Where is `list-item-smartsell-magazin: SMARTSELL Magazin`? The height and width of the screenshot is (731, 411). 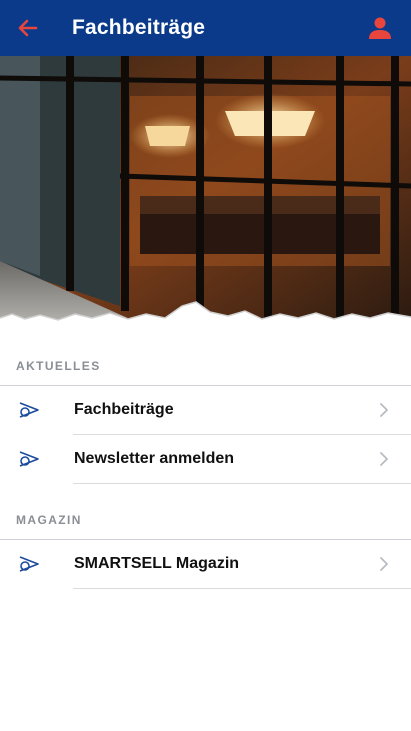 list-item-smartsell-magazin: SMARTSELL Magazin is located at coordinates (205, 564).